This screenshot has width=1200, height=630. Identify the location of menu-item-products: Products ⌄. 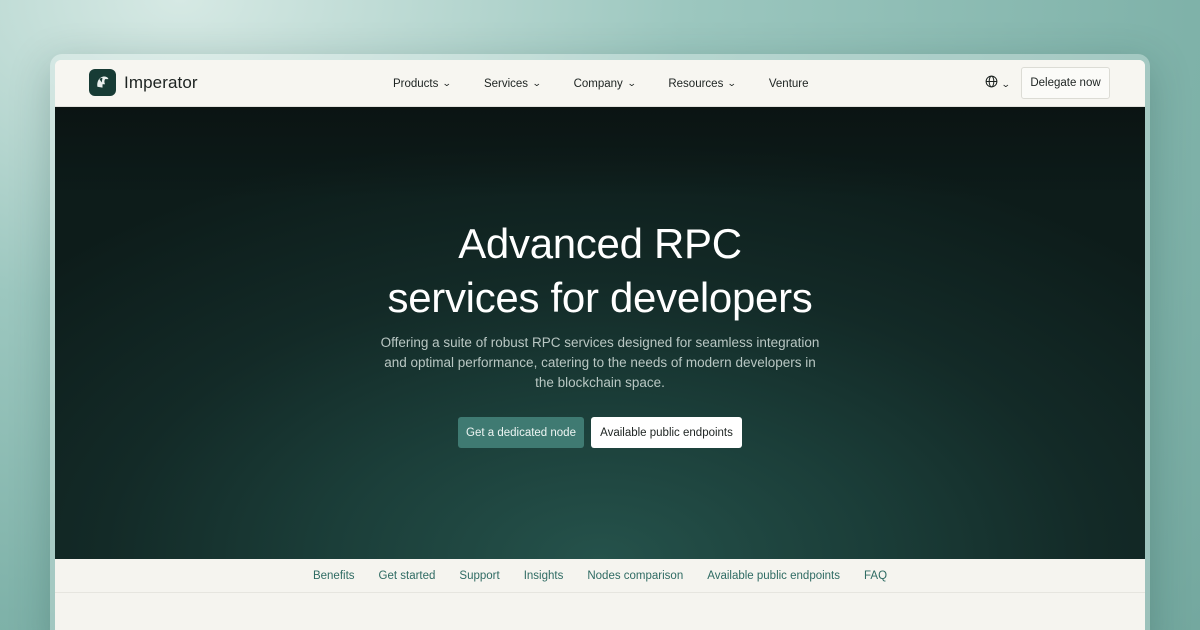
(423, 83).